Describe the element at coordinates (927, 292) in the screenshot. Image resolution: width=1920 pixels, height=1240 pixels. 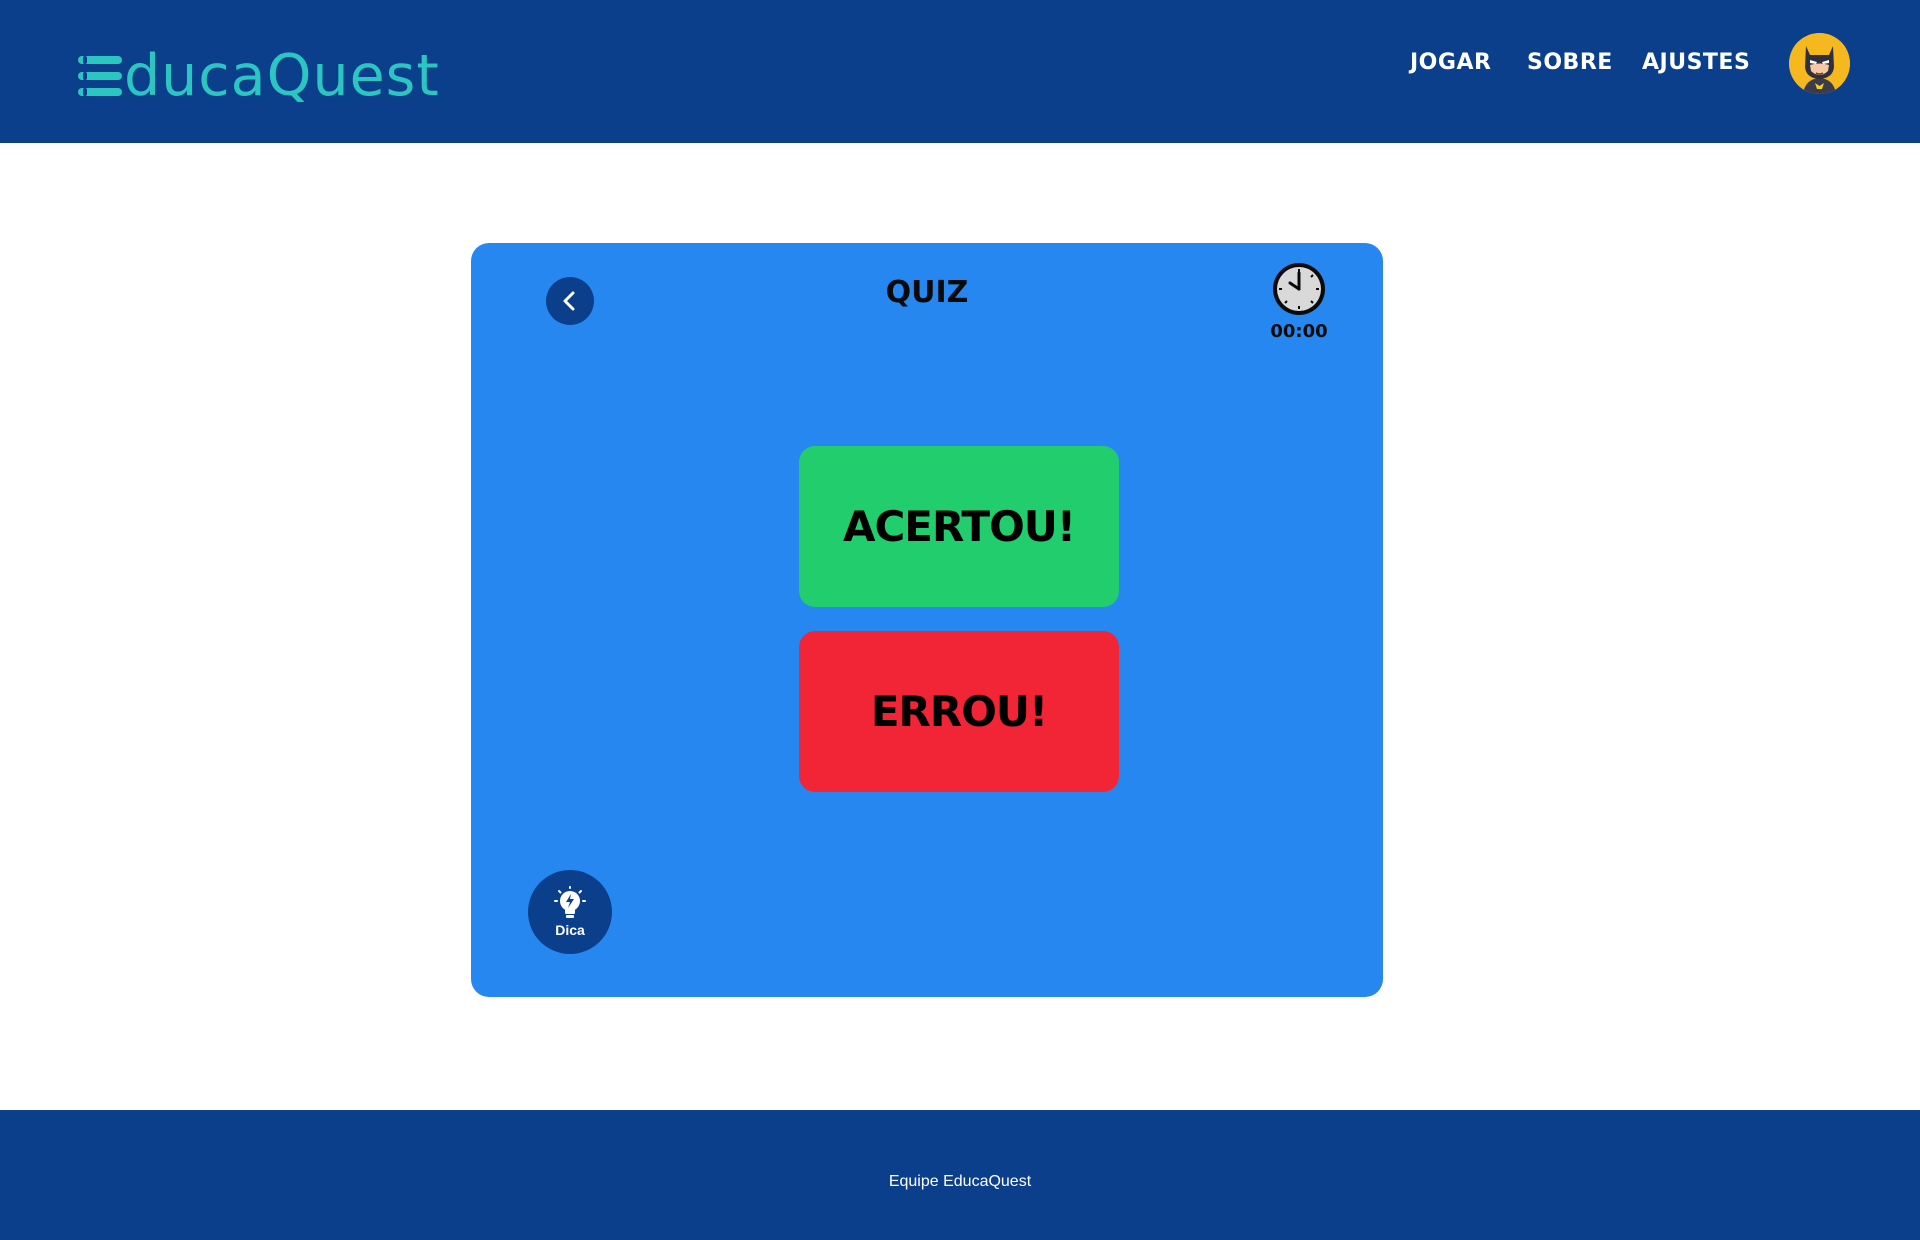
I see `quiz-title: QUIZ` at that location.